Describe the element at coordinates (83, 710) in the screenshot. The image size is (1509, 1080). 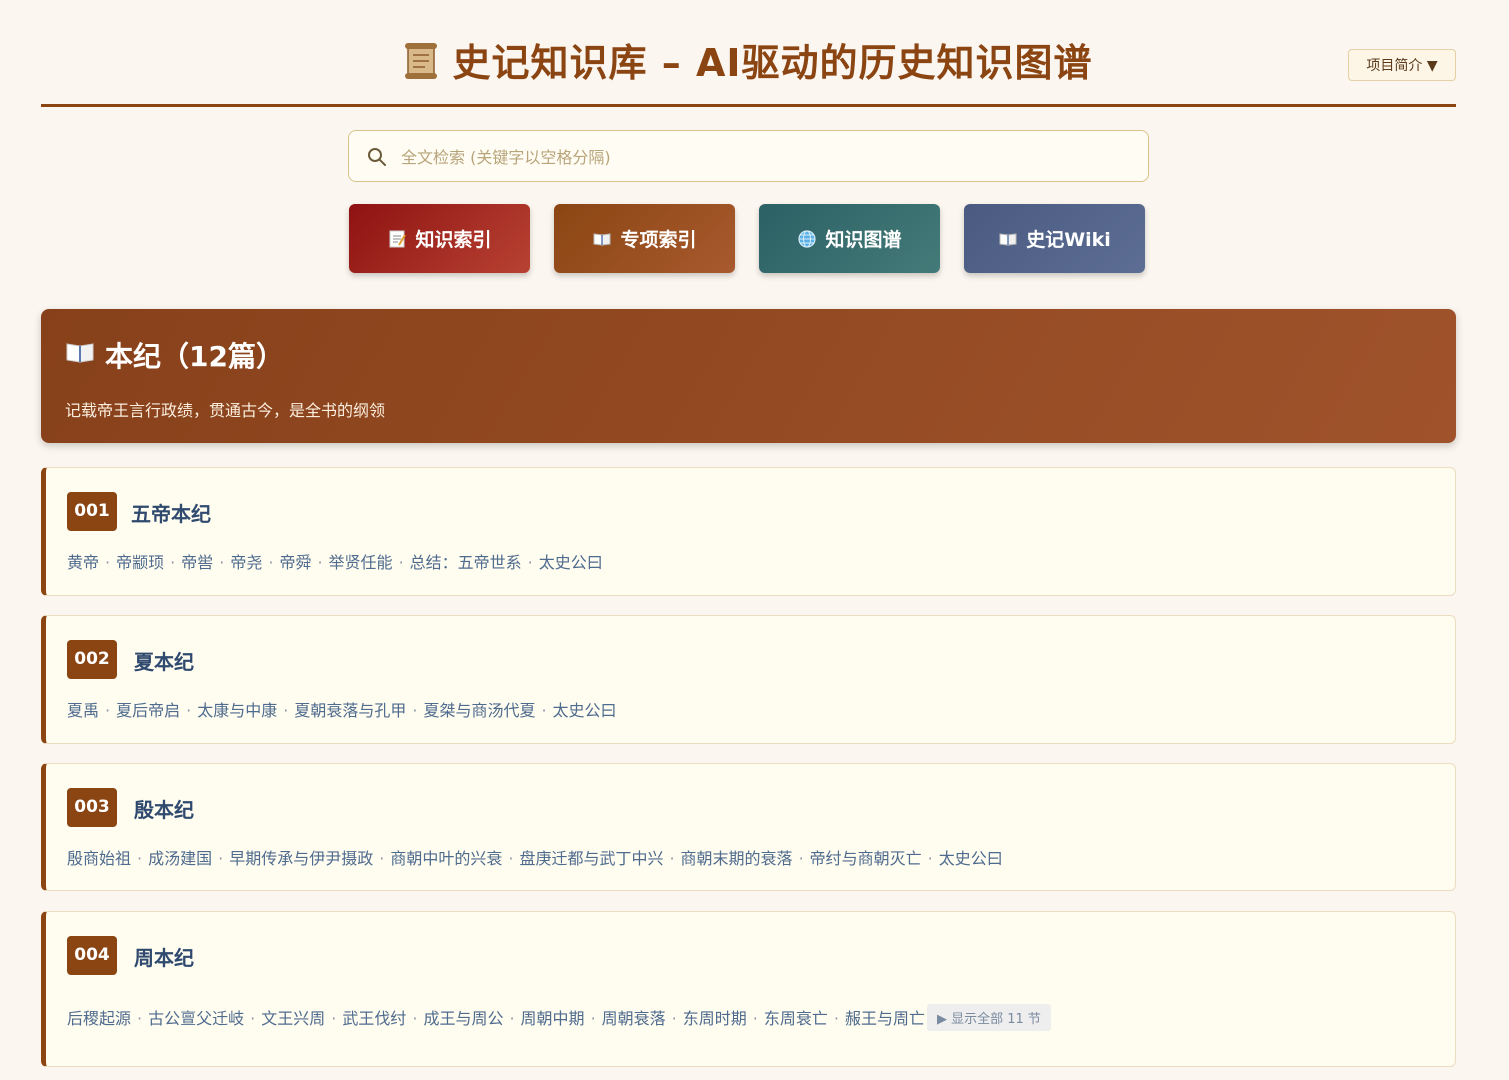
I see `section-link: 夏禹` at that location.